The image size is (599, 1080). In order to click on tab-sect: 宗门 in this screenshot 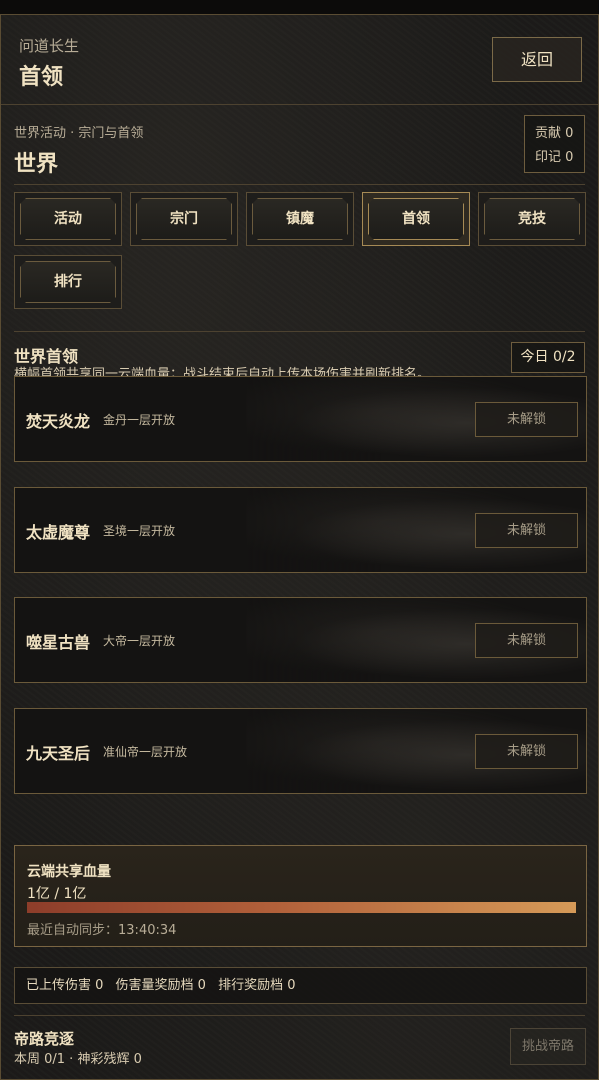, I will do `click(184, 219)`.